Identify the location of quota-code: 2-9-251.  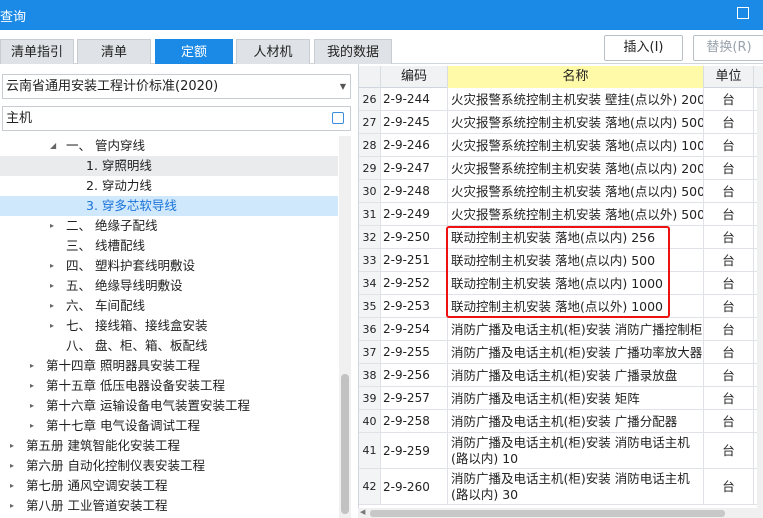
(414, 260).